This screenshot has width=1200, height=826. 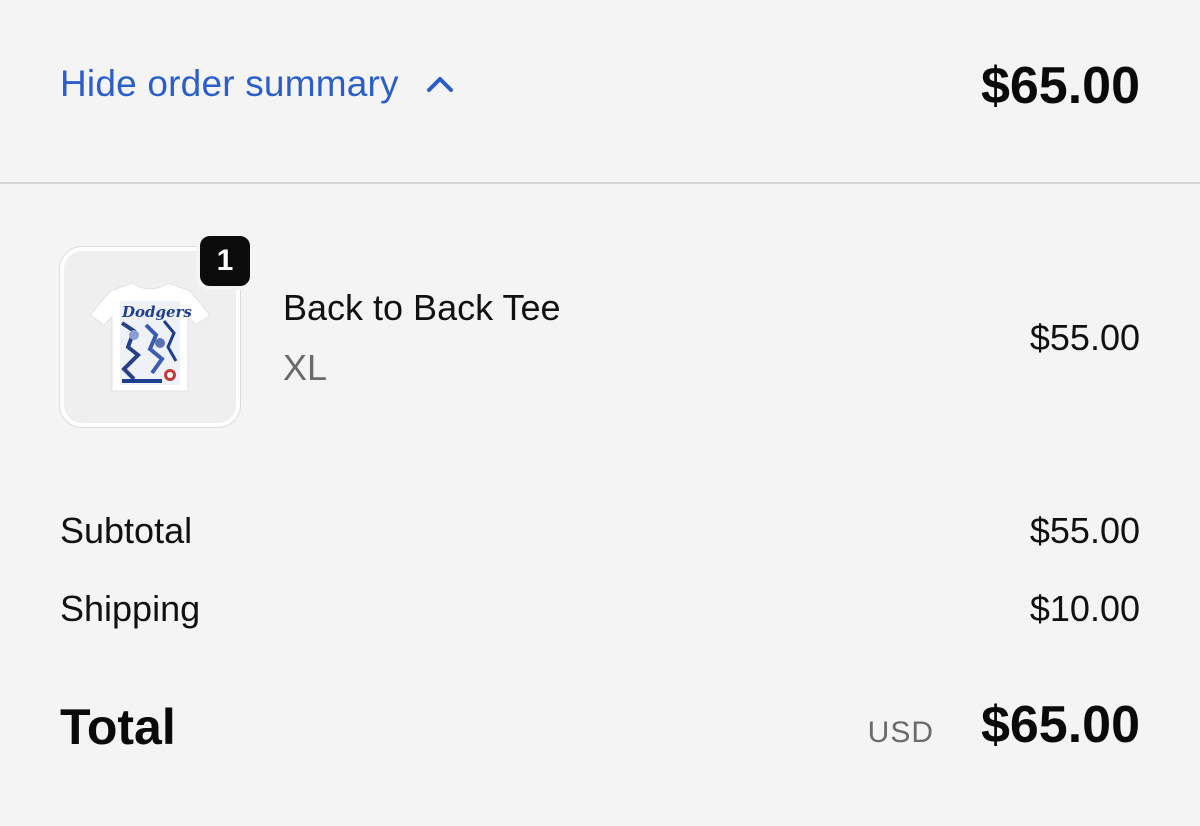 What do you see at coordinates (439, 84) in the screenshot?
I see `chevron-up-icon` at bounding box center [439, 84].